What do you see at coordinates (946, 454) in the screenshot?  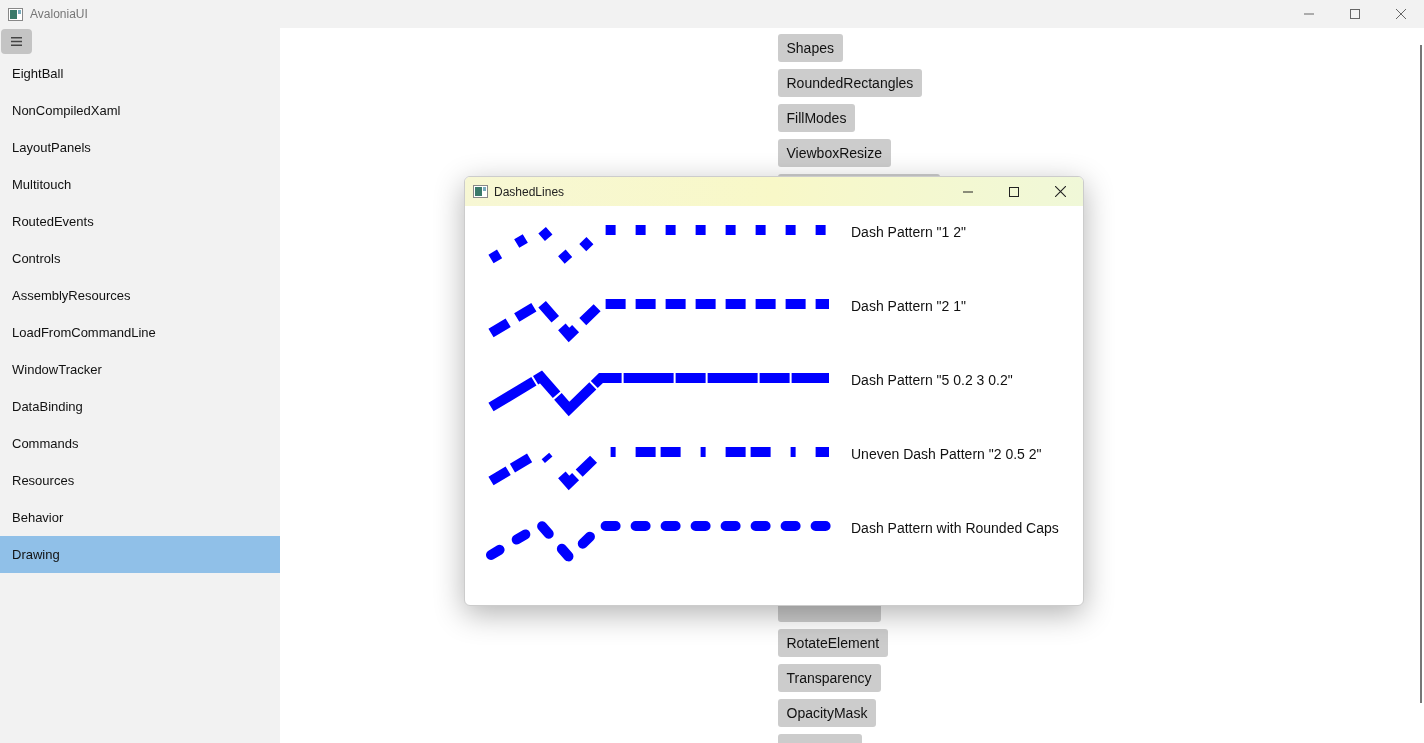 I see `pattern-label: Uneven Dash Pattern "2 0.5 2"` at bounding box center [946, 454].